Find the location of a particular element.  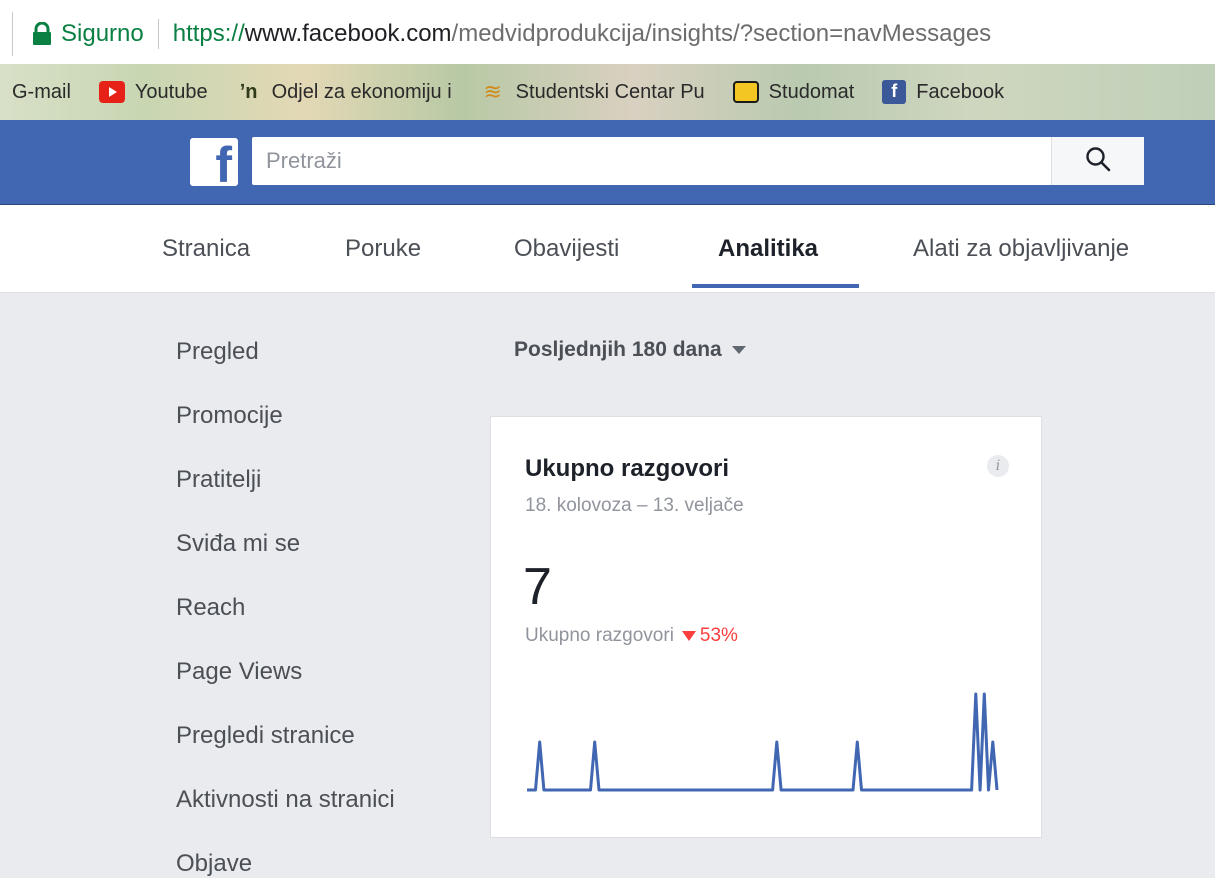

sidebar-item-pregled: Pregled is located at coordinates (217, 352).